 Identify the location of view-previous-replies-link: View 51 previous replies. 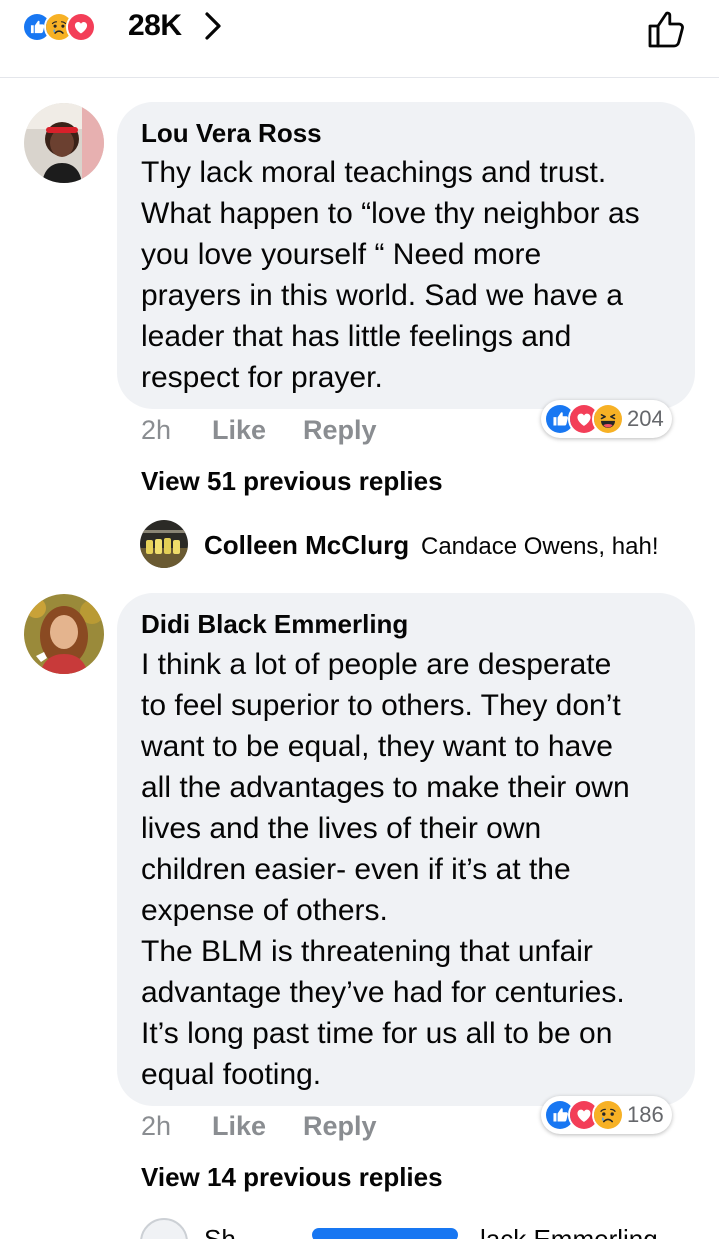
(292, 481).